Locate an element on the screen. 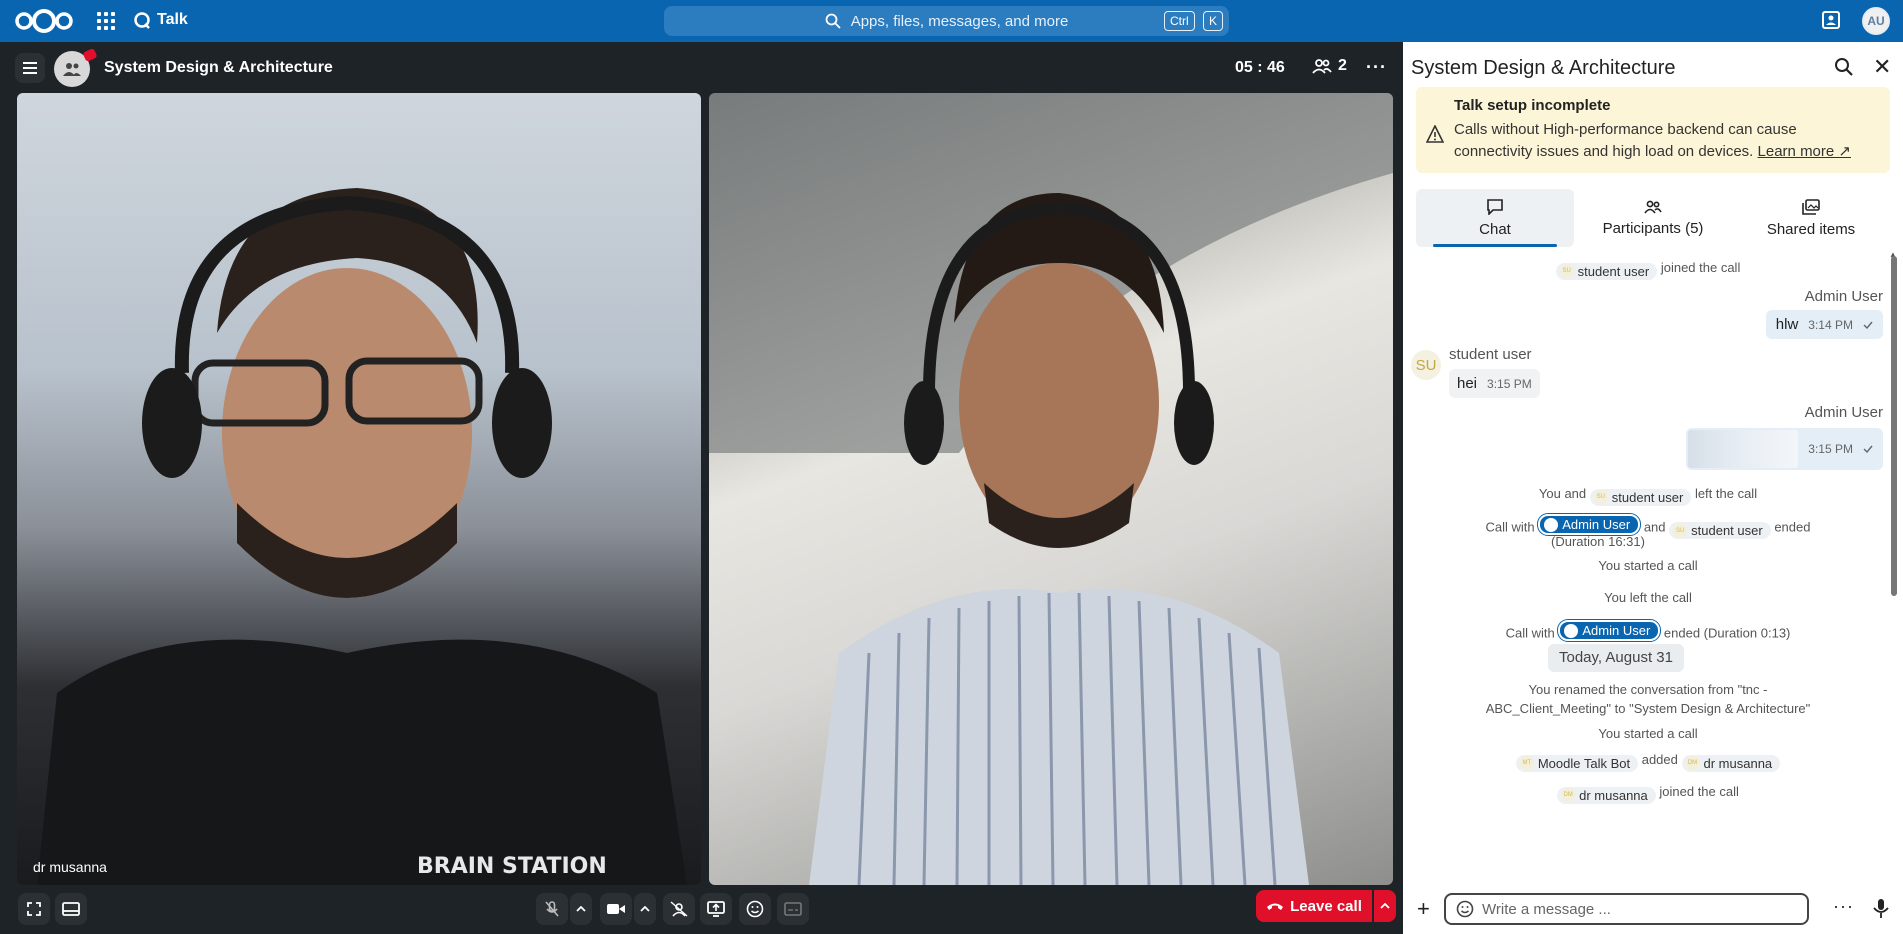 This screenshot has width=1903, height=934. video-options-button is located at coordinates (645, 909).